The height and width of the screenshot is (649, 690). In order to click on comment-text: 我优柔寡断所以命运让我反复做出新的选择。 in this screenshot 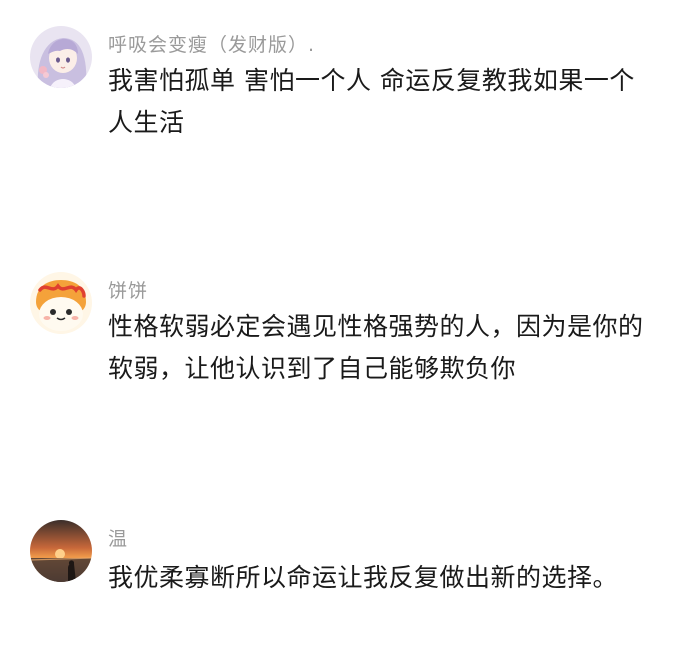, I will do `click(363, 577)`.